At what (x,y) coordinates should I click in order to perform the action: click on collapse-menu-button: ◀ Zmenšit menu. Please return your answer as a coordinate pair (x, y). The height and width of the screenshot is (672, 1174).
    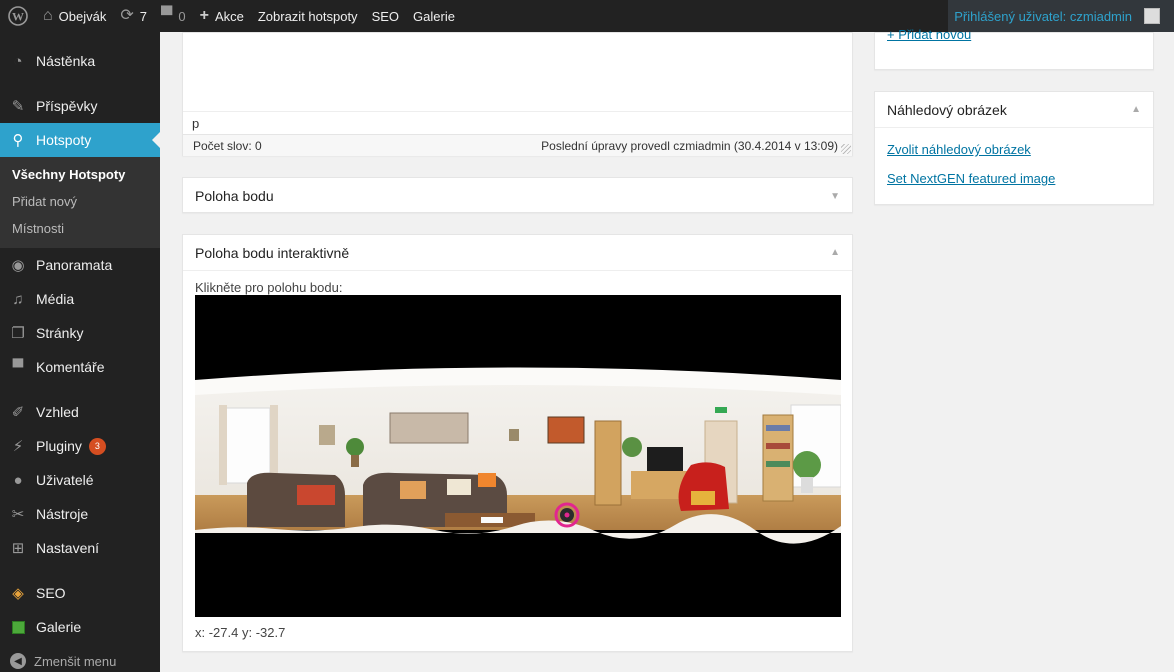
    Looking at the image, I should click on (80, 658).